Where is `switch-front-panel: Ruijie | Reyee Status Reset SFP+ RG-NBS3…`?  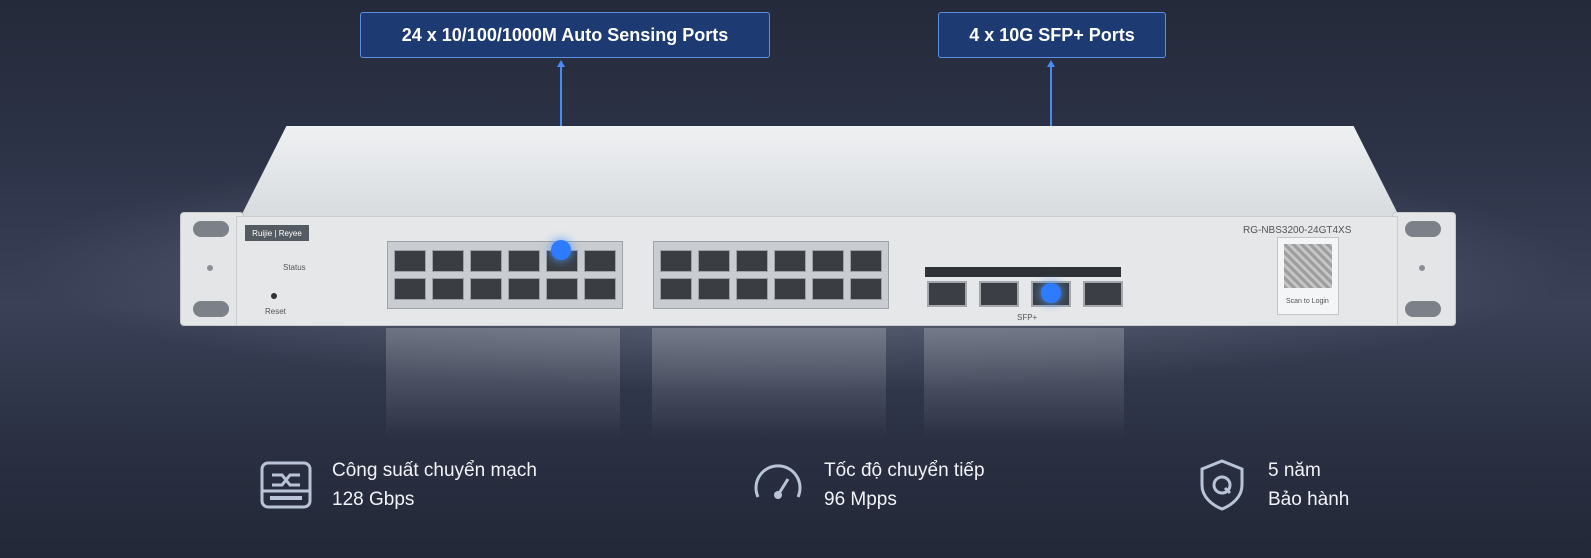
switch-front-panel: Ruijie | Reyee Status Reset SFP+ RG-NBS3… is located at coordinates (817, 271).